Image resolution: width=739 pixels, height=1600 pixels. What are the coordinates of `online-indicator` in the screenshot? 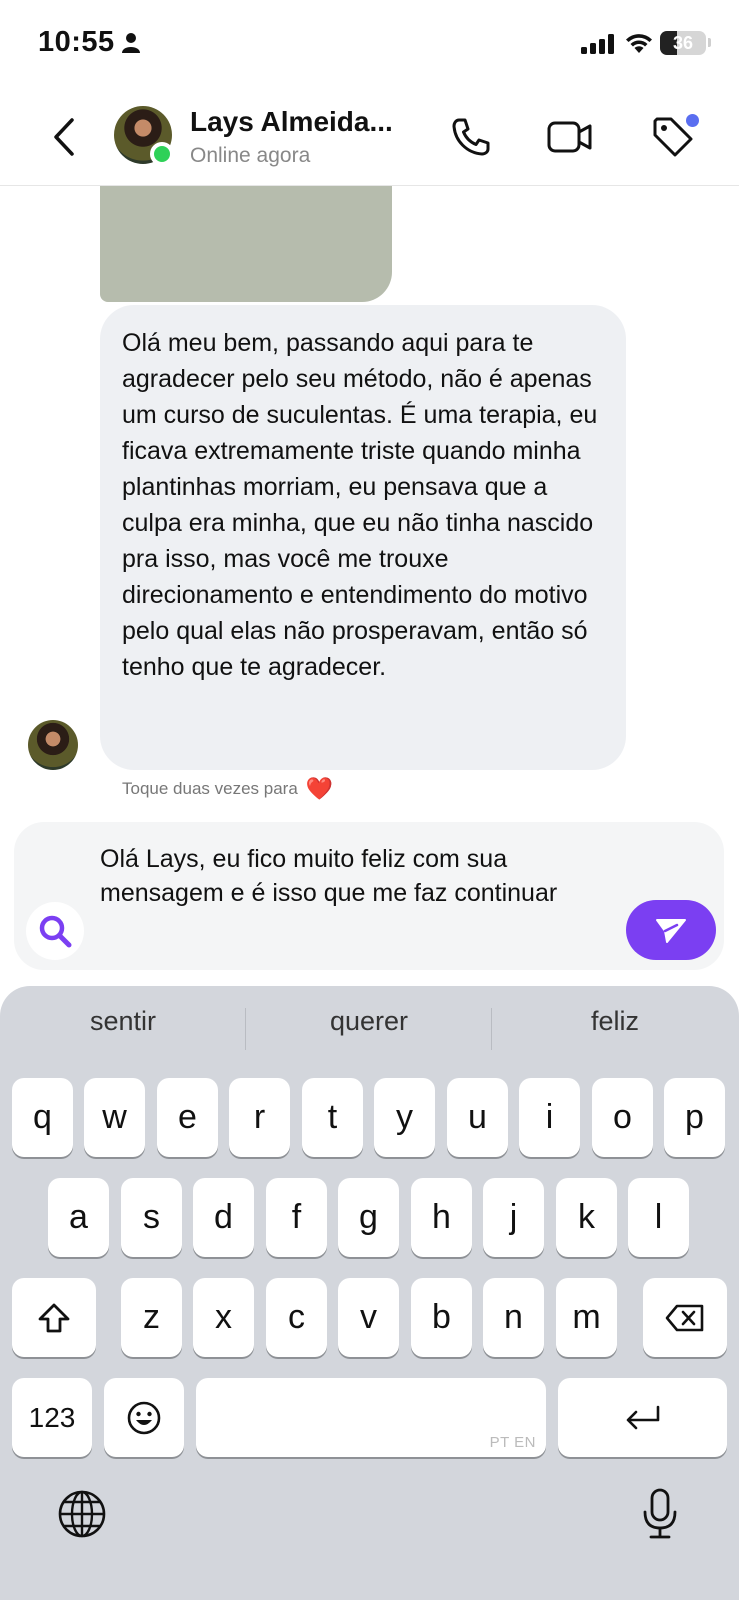 It's located at (162, 154).